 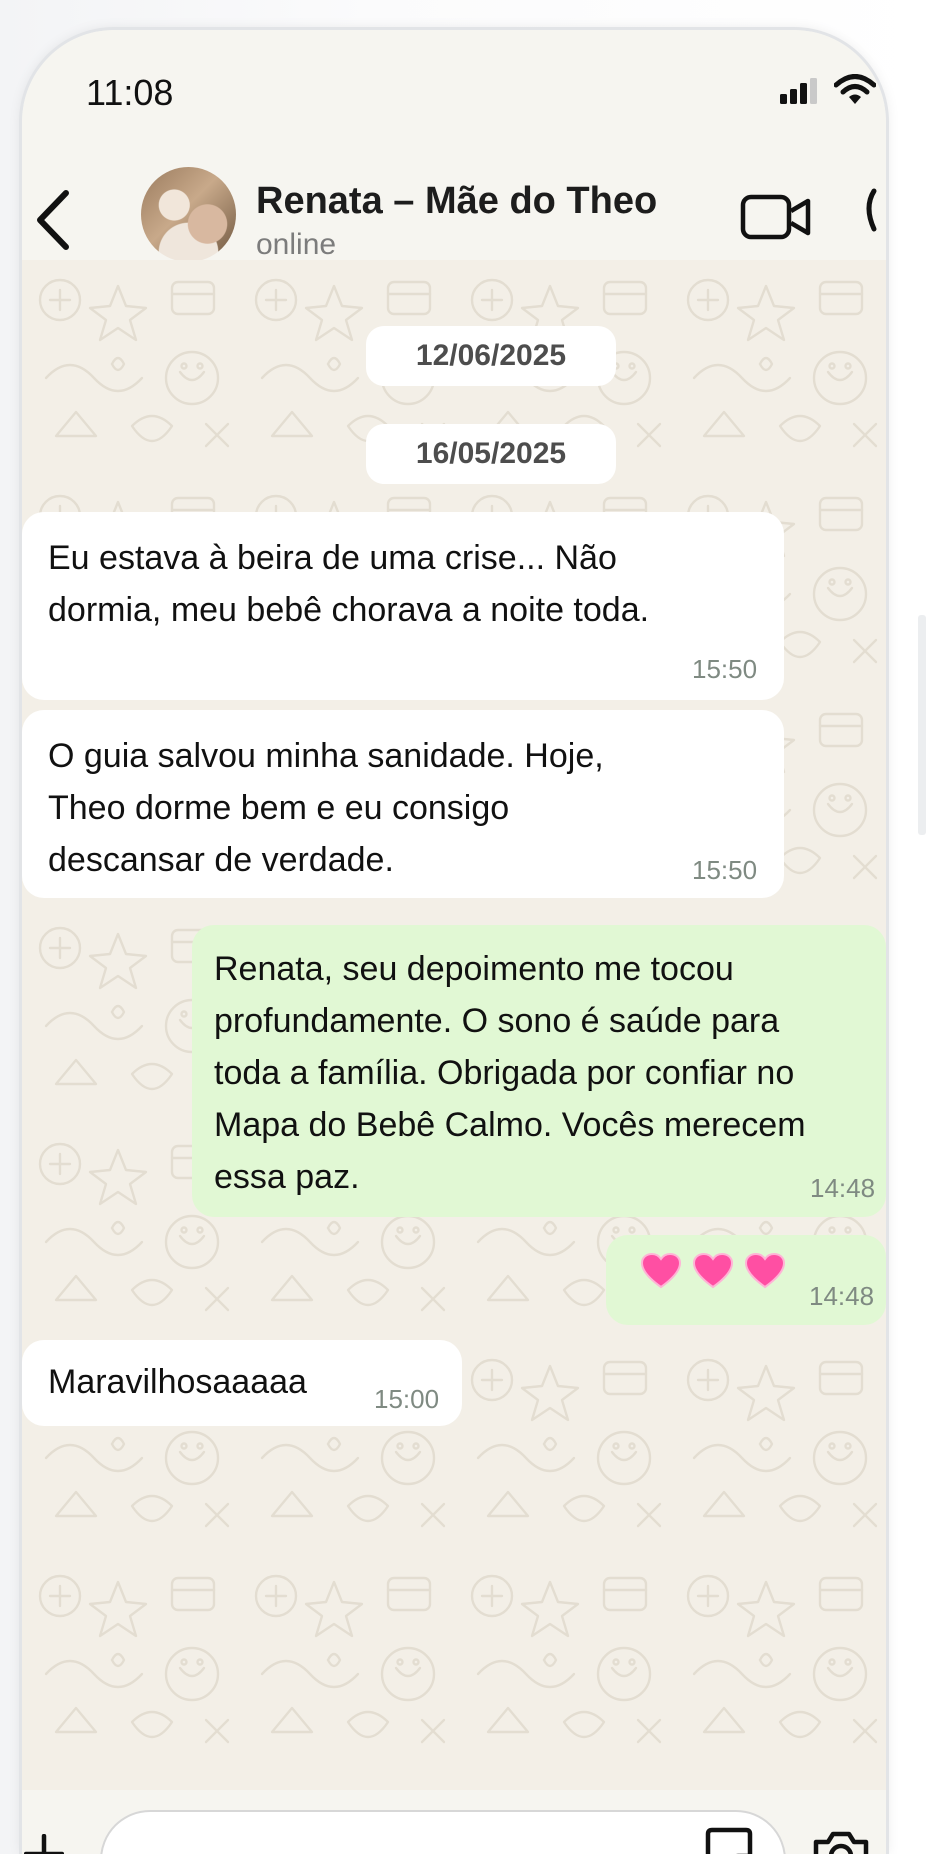 I want to click on date-chip: 12/06/2025, so click(x=491, y=356).